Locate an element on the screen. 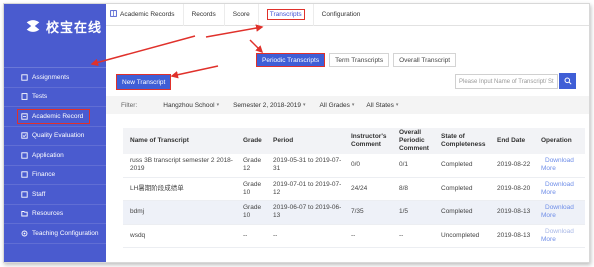 The width and height of the screenshot is (594, 267). school-select-value: Hangzhou School is located at coordinates (189, 105).